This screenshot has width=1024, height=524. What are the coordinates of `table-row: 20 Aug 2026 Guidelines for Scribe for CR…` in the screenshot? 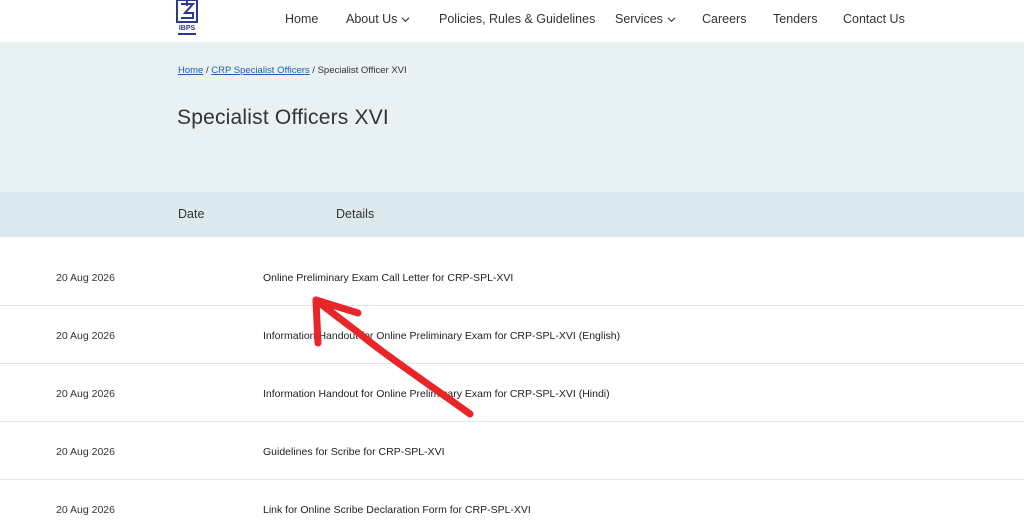 It's located at (512, 451).